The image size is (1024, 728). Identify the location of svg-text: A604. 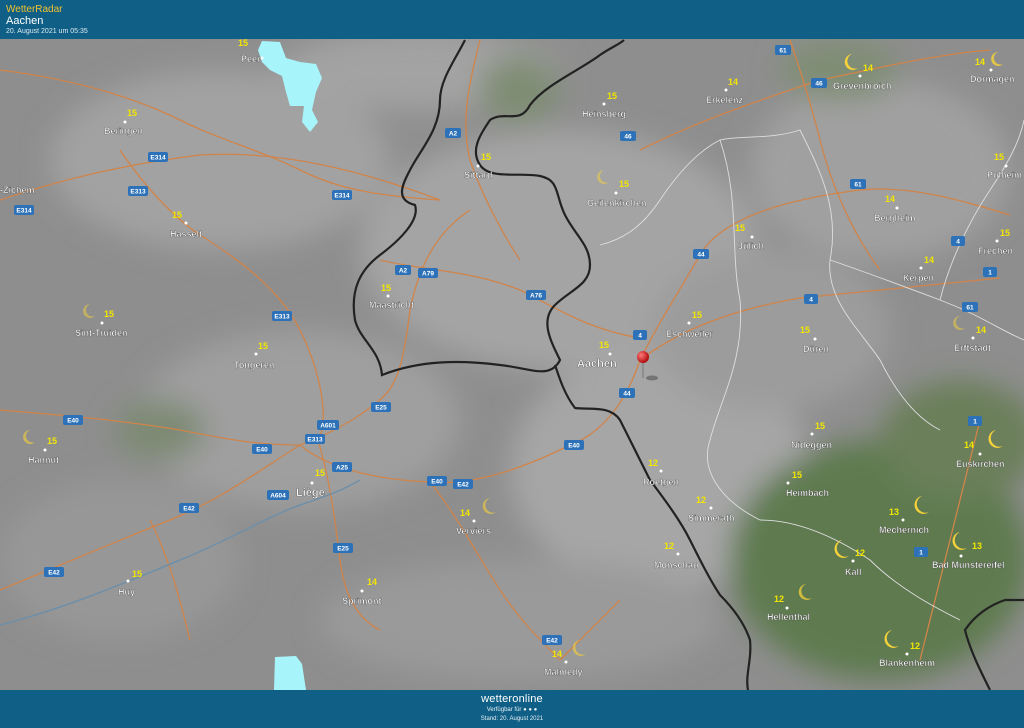
(278, 496).